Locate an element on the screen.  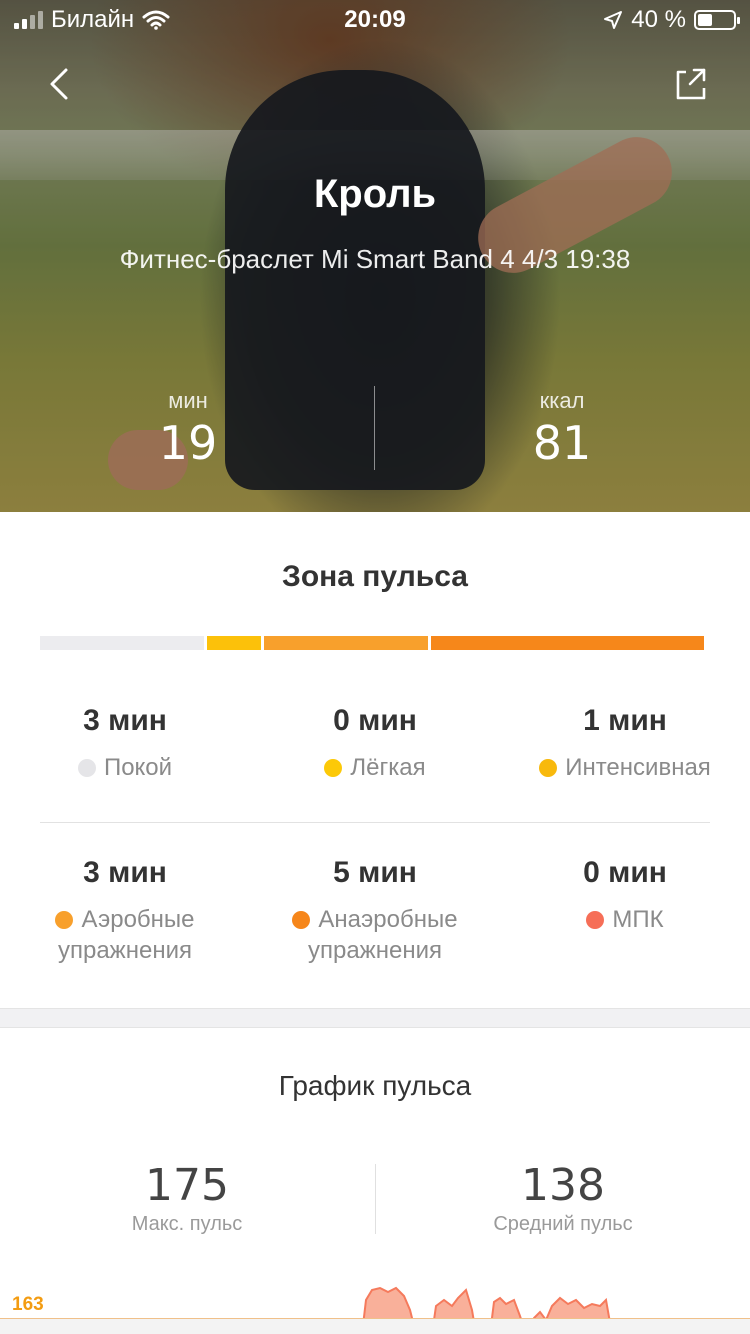
zone-intensive-label: Интенсивная is located at coordinates (638, 767).